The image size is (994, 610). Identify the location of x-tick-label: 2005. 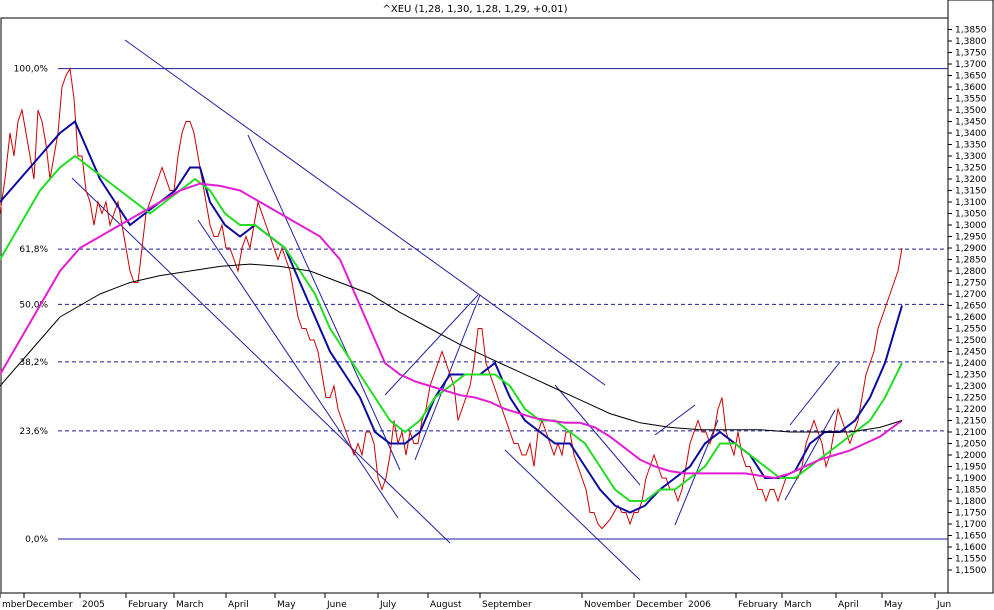
(93, 605).